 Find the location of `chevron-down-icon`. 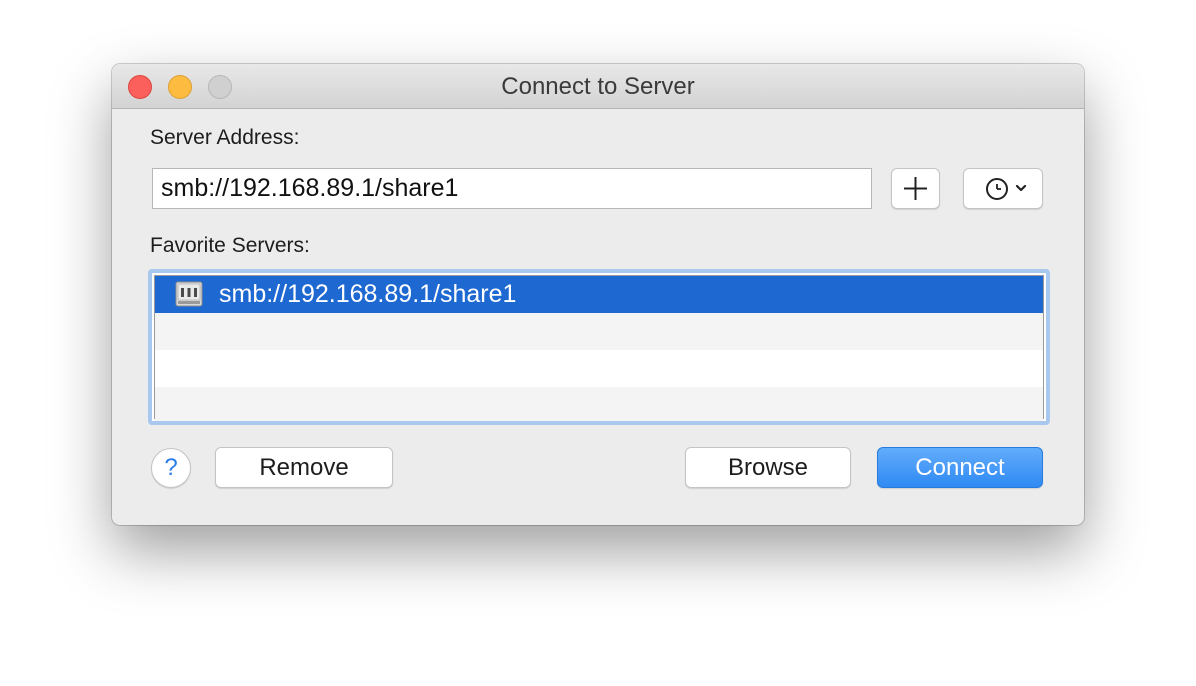

chevron-down-icon is located at coordinates (1021, 188).